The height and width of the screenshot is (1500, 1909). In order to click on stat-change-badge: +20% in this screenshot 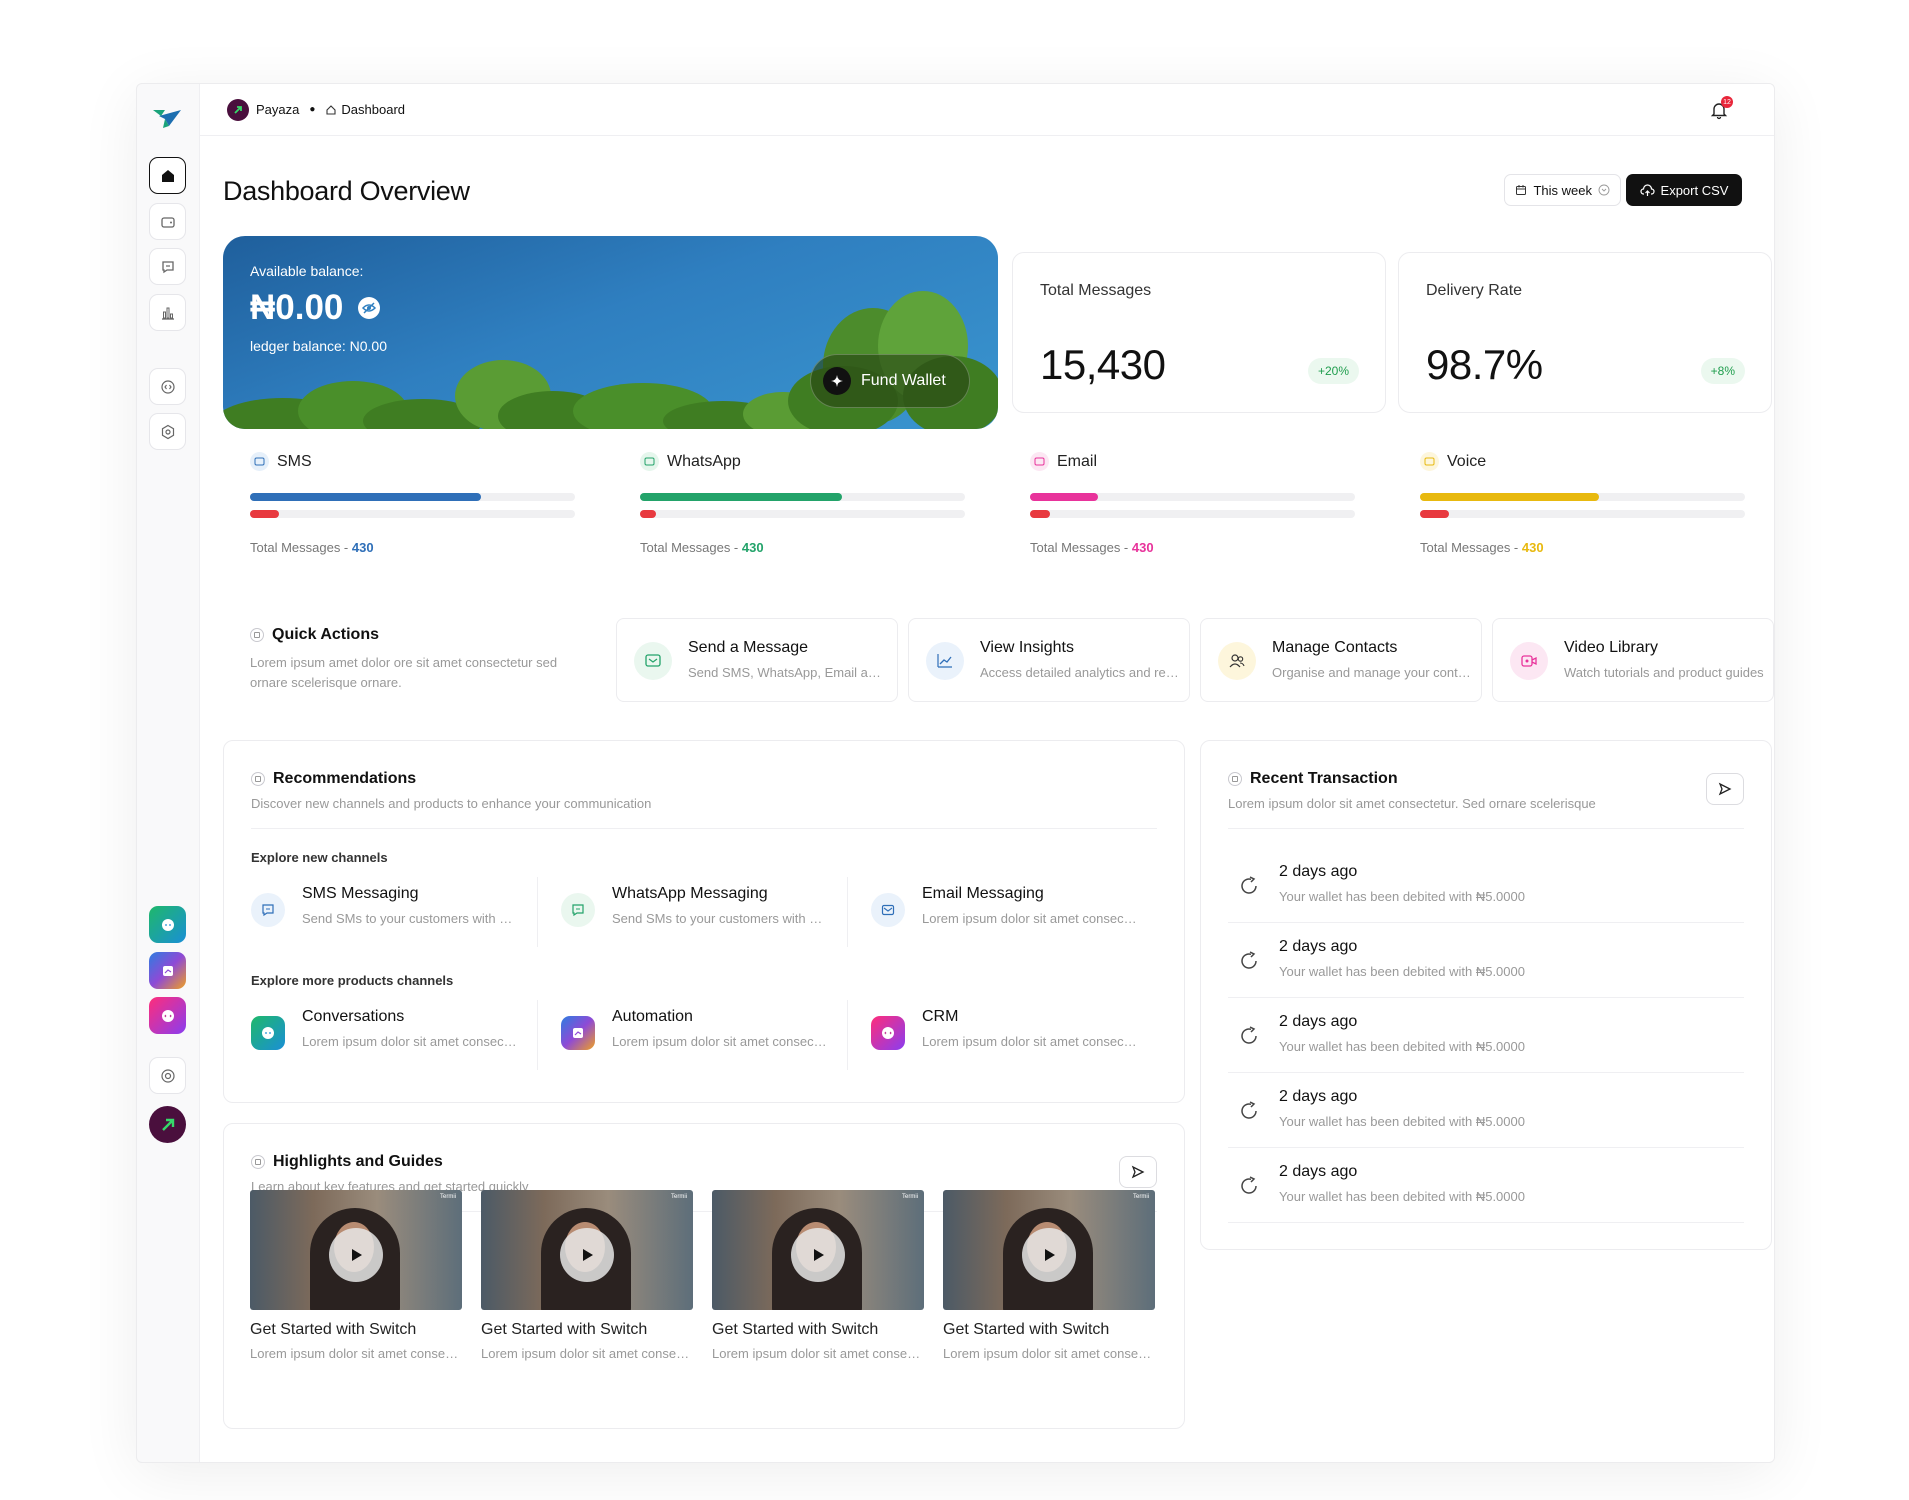, I will do `click(1333, 371)`.